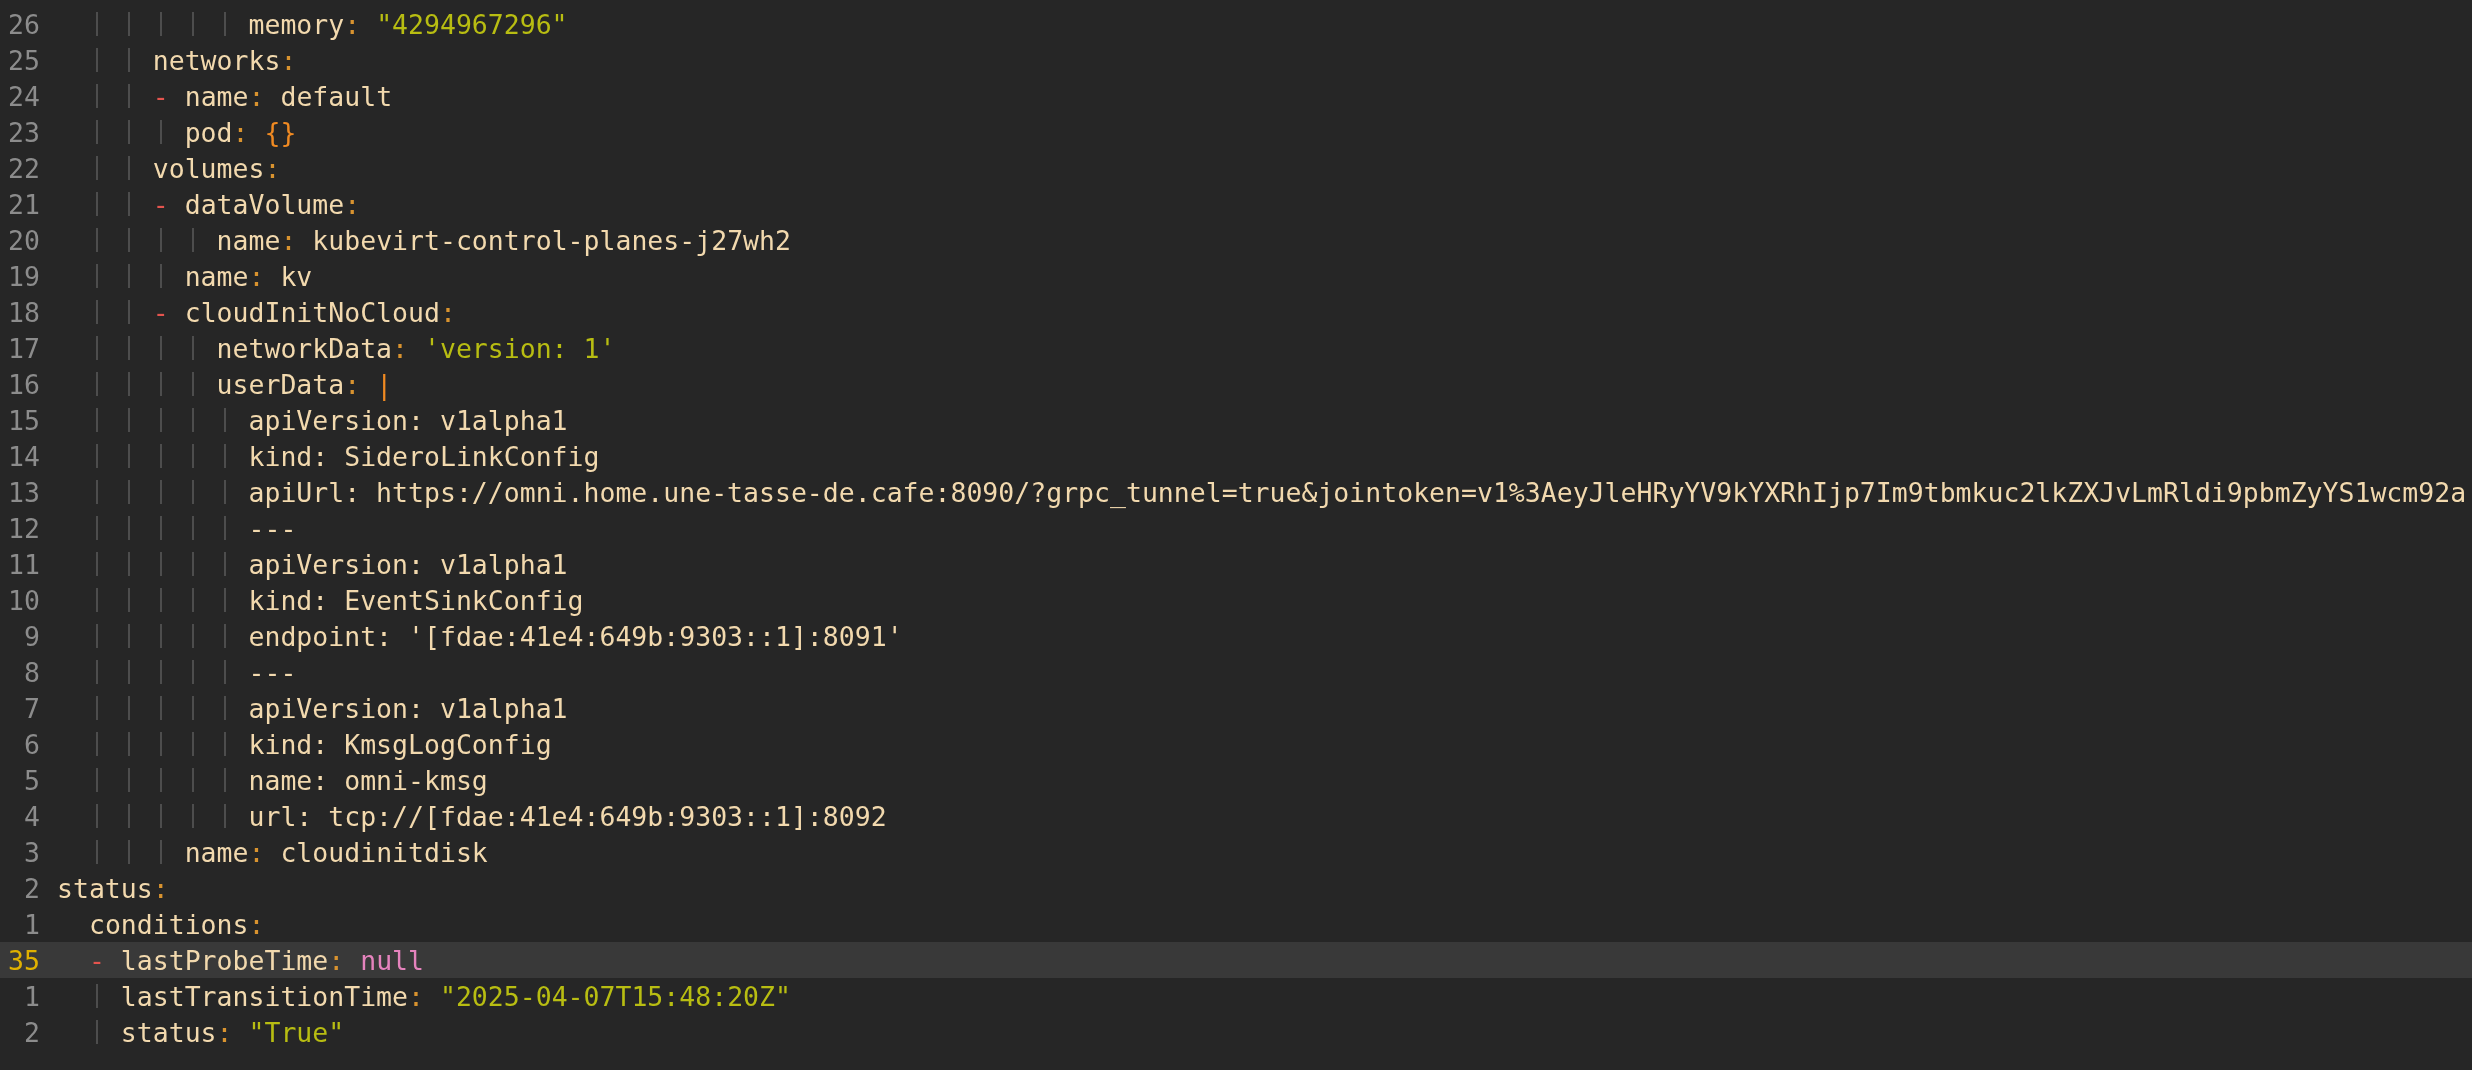 Image resolution: width=2472 pixels, height=1070 pixels. I want to click on line-number: 10, so click(23, 600).